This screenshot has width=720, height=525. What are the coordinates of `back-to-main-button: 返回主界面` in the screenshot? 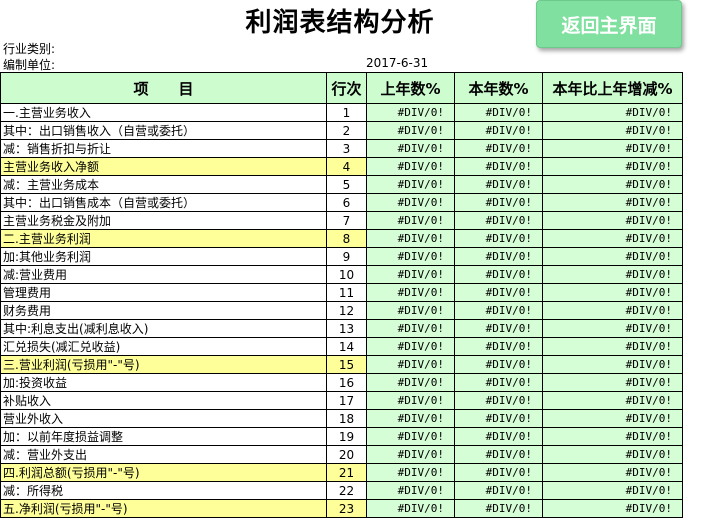 It's located at (609, 24).